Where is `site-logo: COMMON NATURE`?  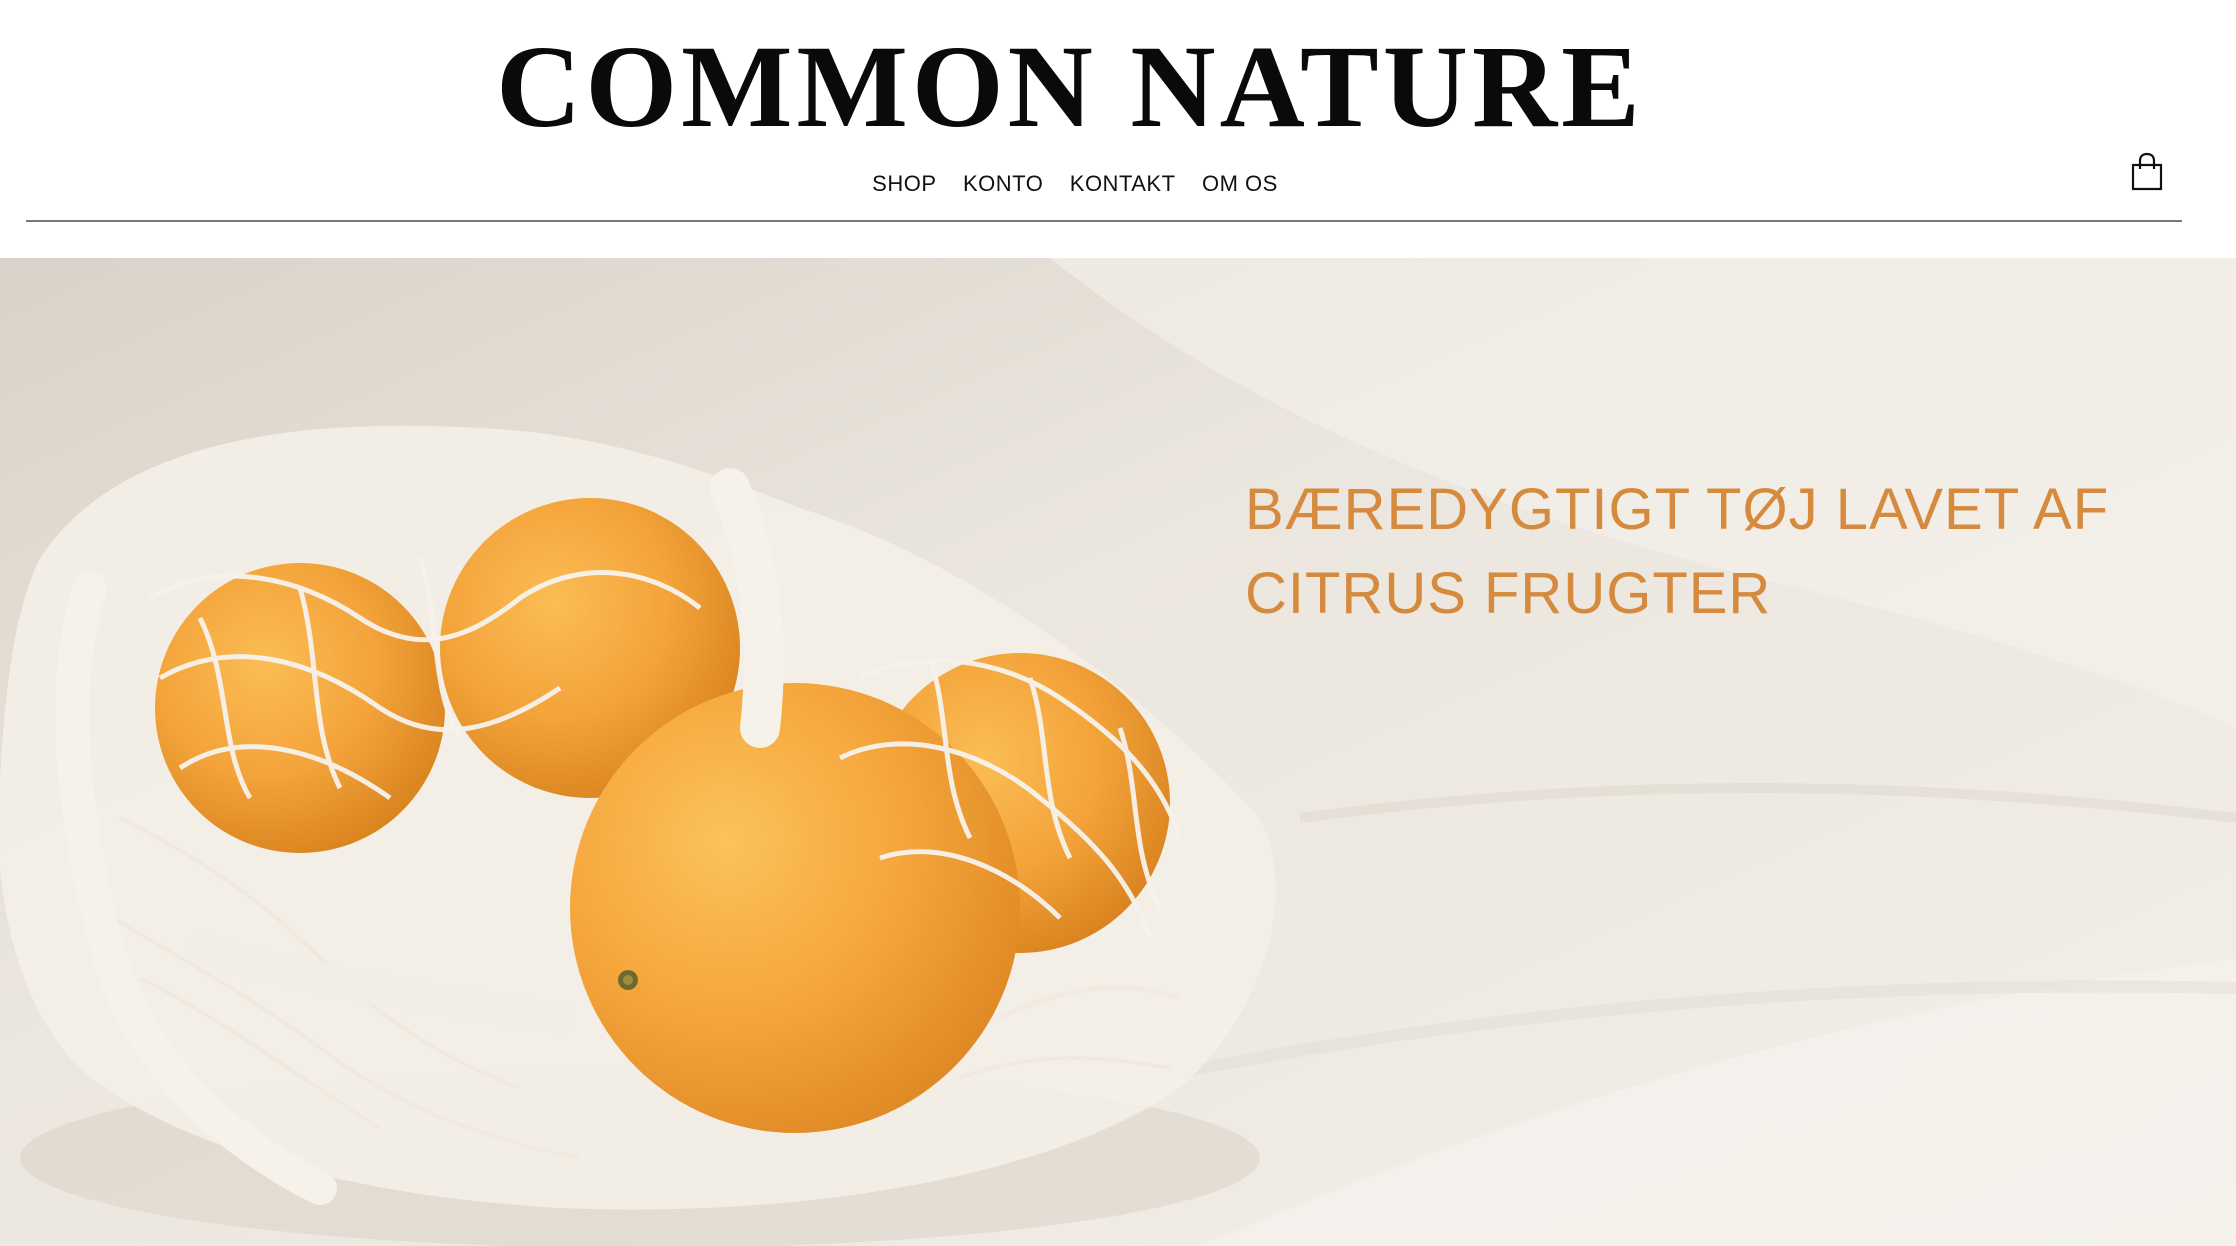 site-logo: COMMON NATURE is located at coordinates (1070, 87).